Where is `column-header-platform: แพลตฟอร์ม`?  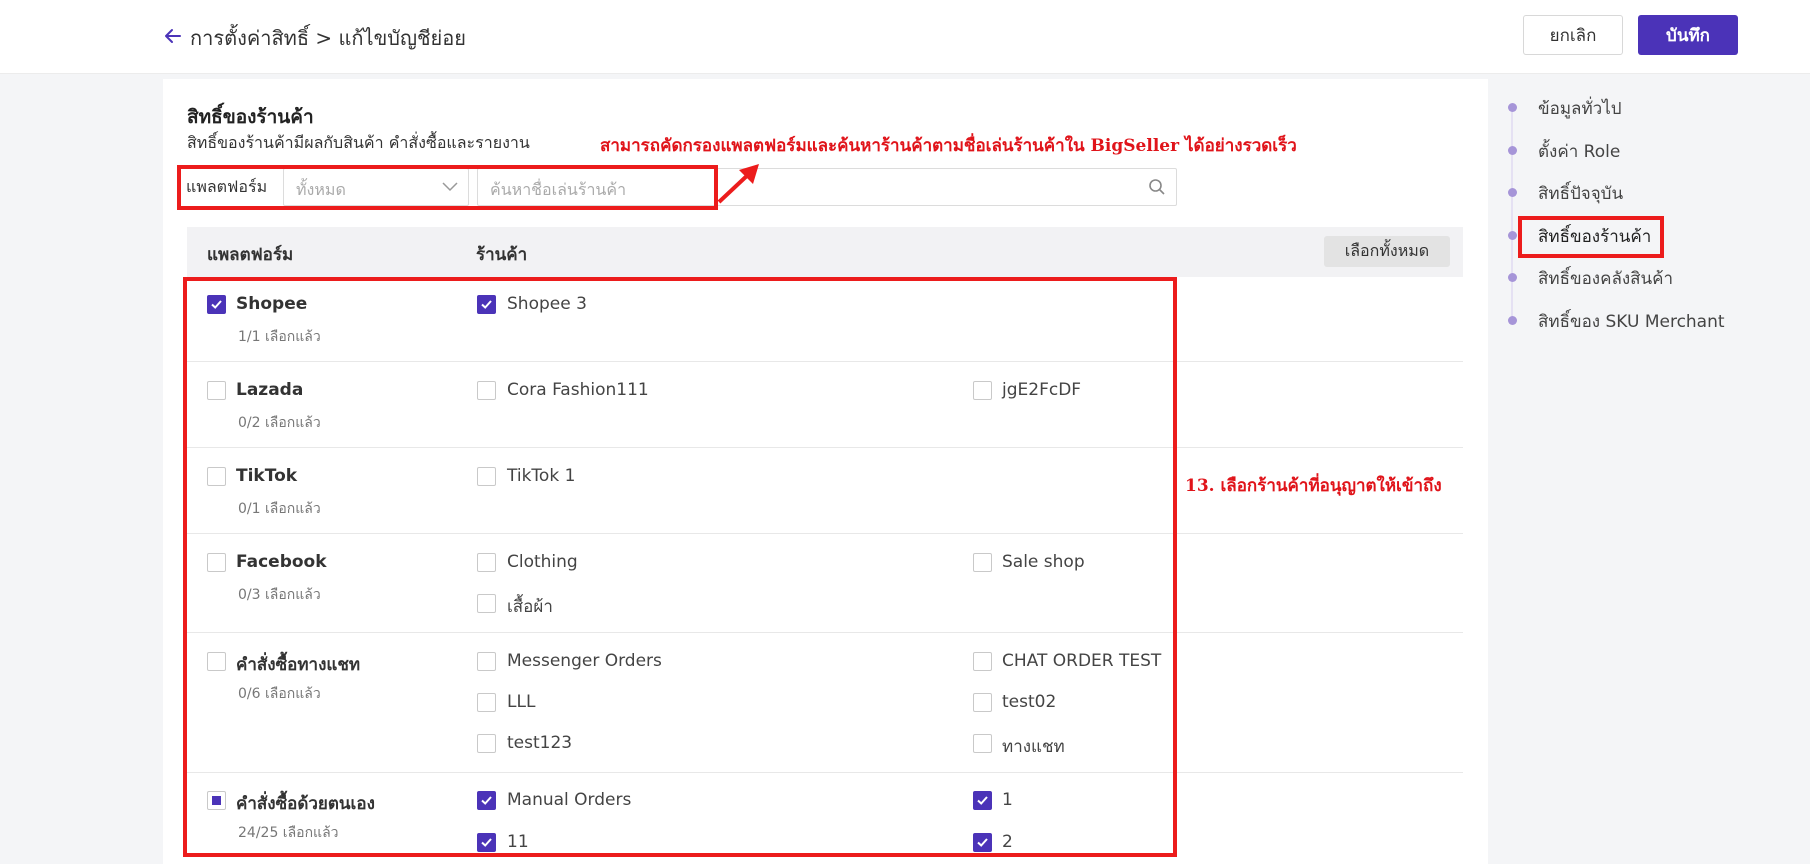
column-header-platform: แพลตฟอร์ม is located at coordinates (250, 255).